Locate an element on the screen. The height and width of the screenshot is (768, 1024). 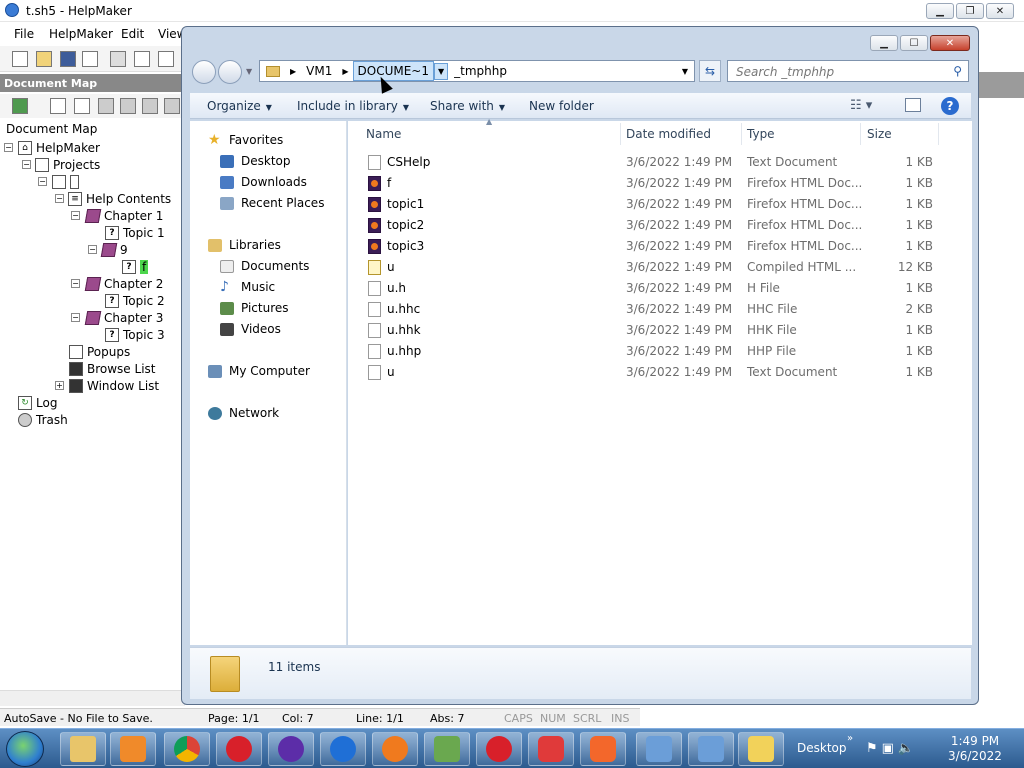
column-header-name: Name is located at coordinates (383, 134).